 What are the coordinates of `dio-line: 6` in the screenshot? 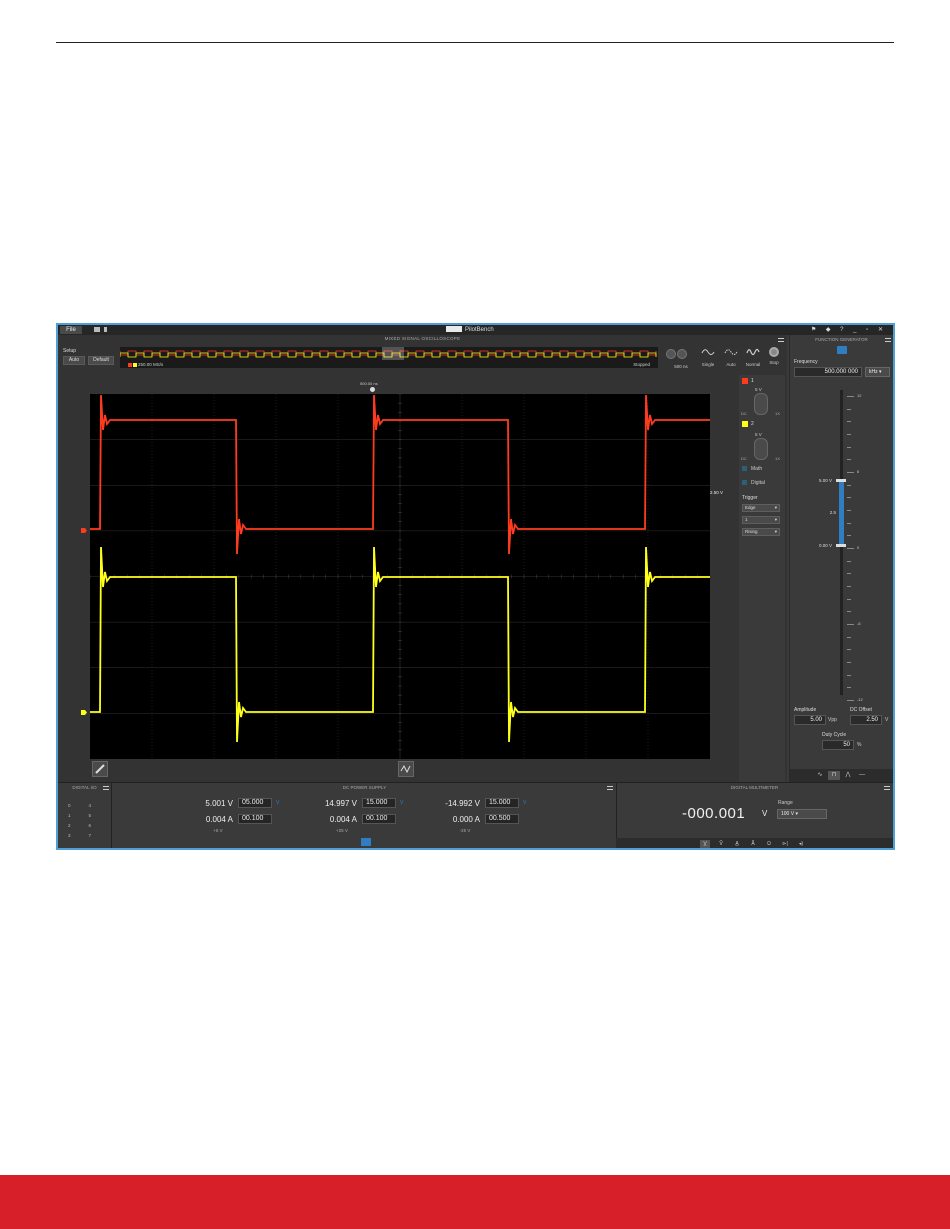 It's located at (90, 825).